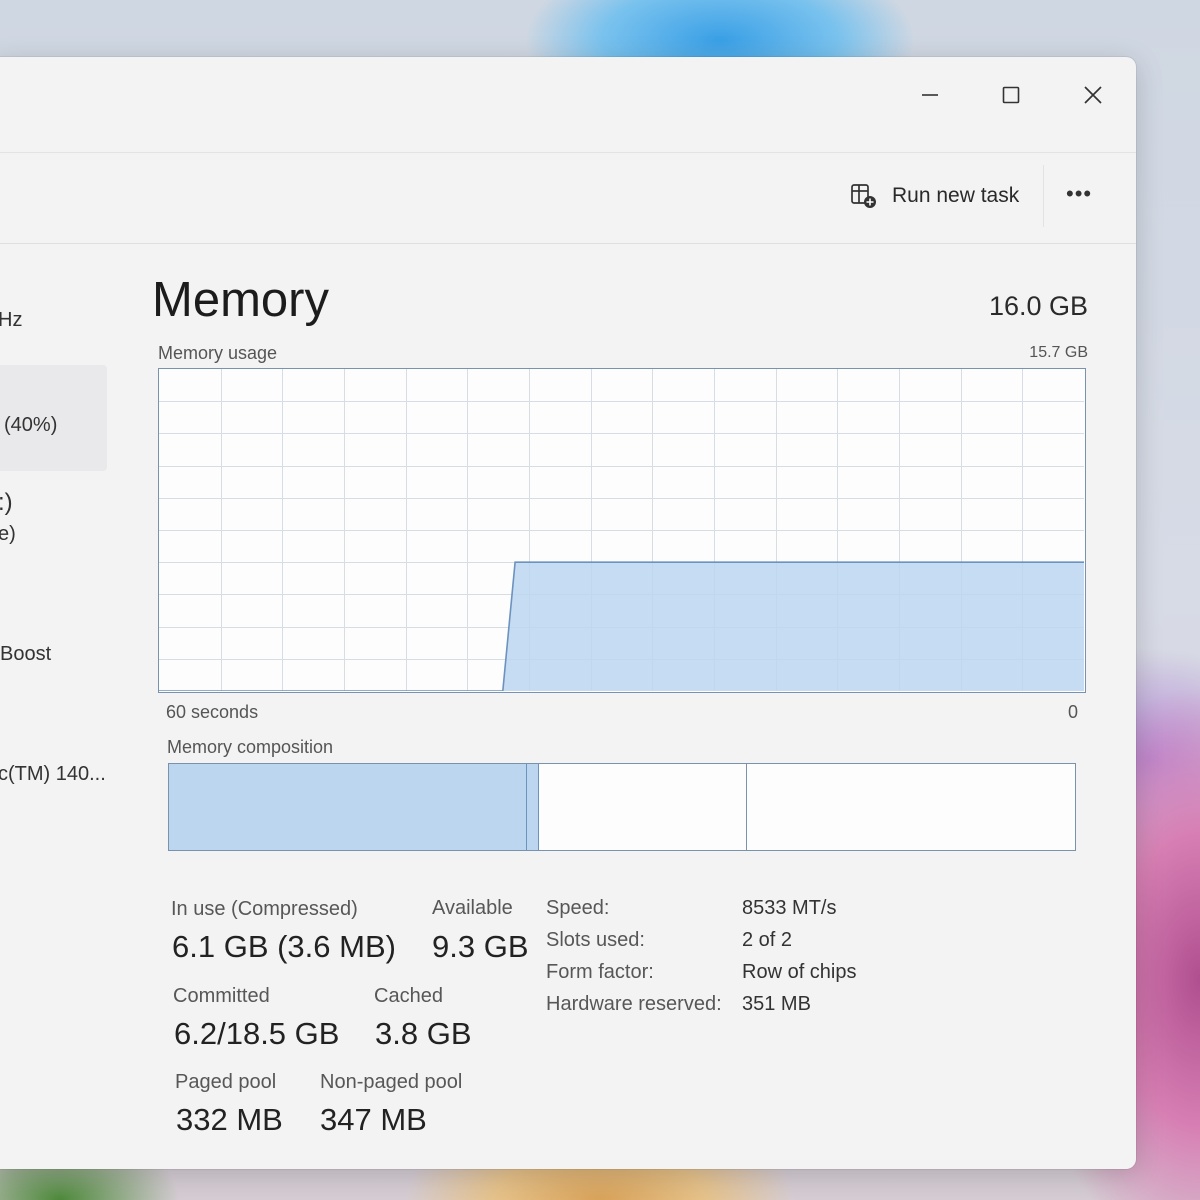 Image resolution: width=1200 pixels, height=1200 pixels. I want to click on speed-value: 8533 MT/s, so click(789, 908).